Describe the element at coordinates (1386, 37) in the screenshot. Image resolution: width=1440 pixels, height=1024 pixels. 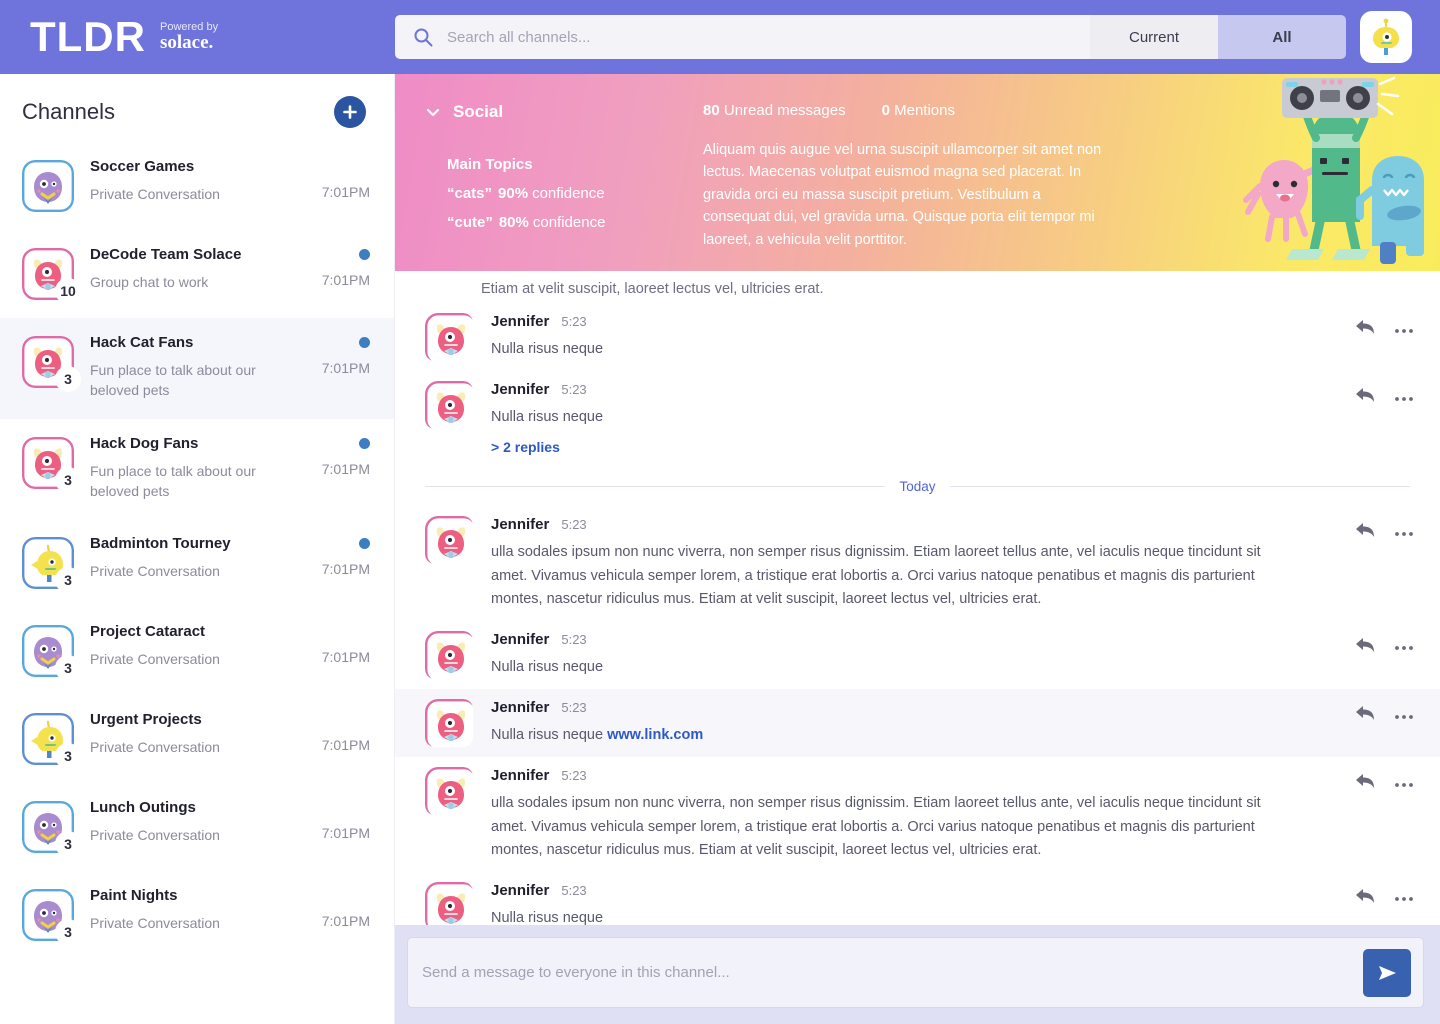
I see `user-avatar` at that location.